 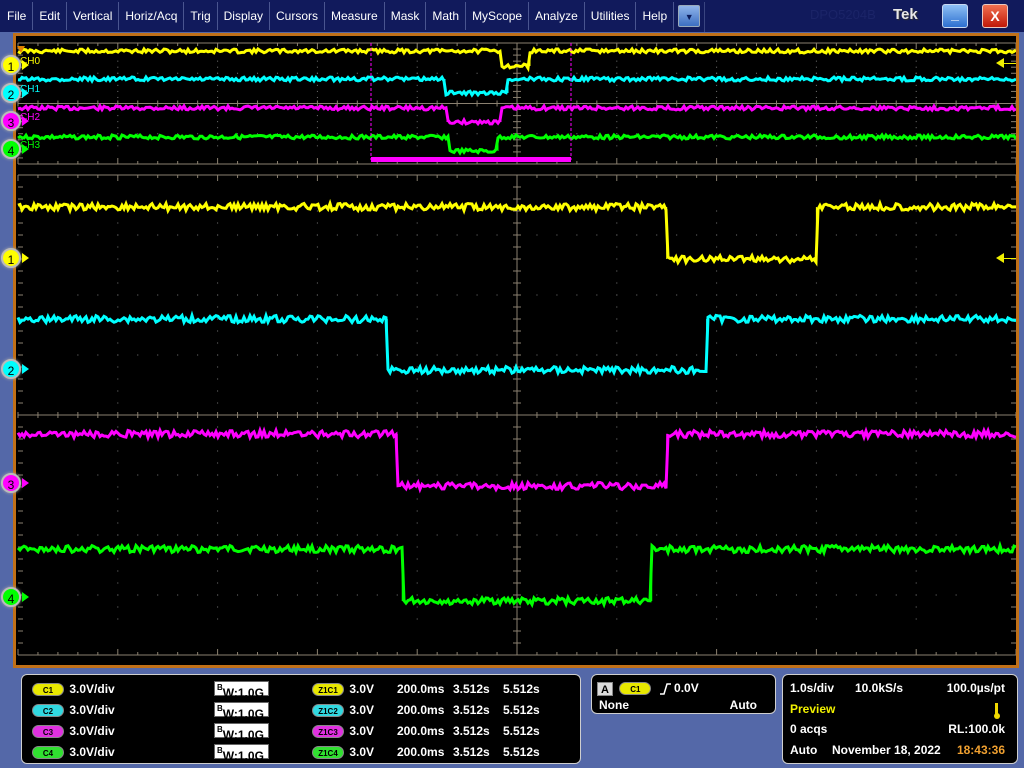 I want to click on channel-row: C3 3.0V/div, so click(x=73, y=731).